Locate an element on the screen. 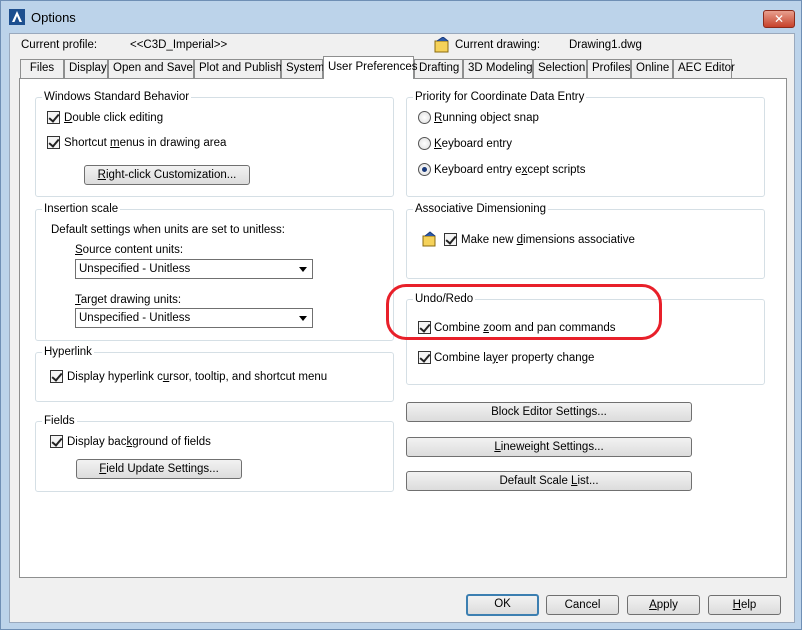  priority-title: Priority for Coordinate Data Entry is located at coordinates (500, 97).